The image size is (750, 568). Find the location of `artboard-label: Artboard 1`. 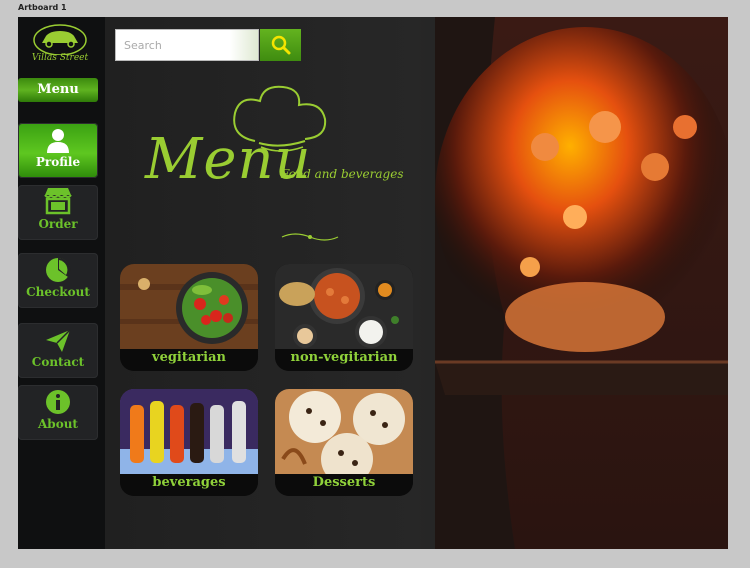

artboard-label: Artboard 1 is located at coordinates (42, 7).